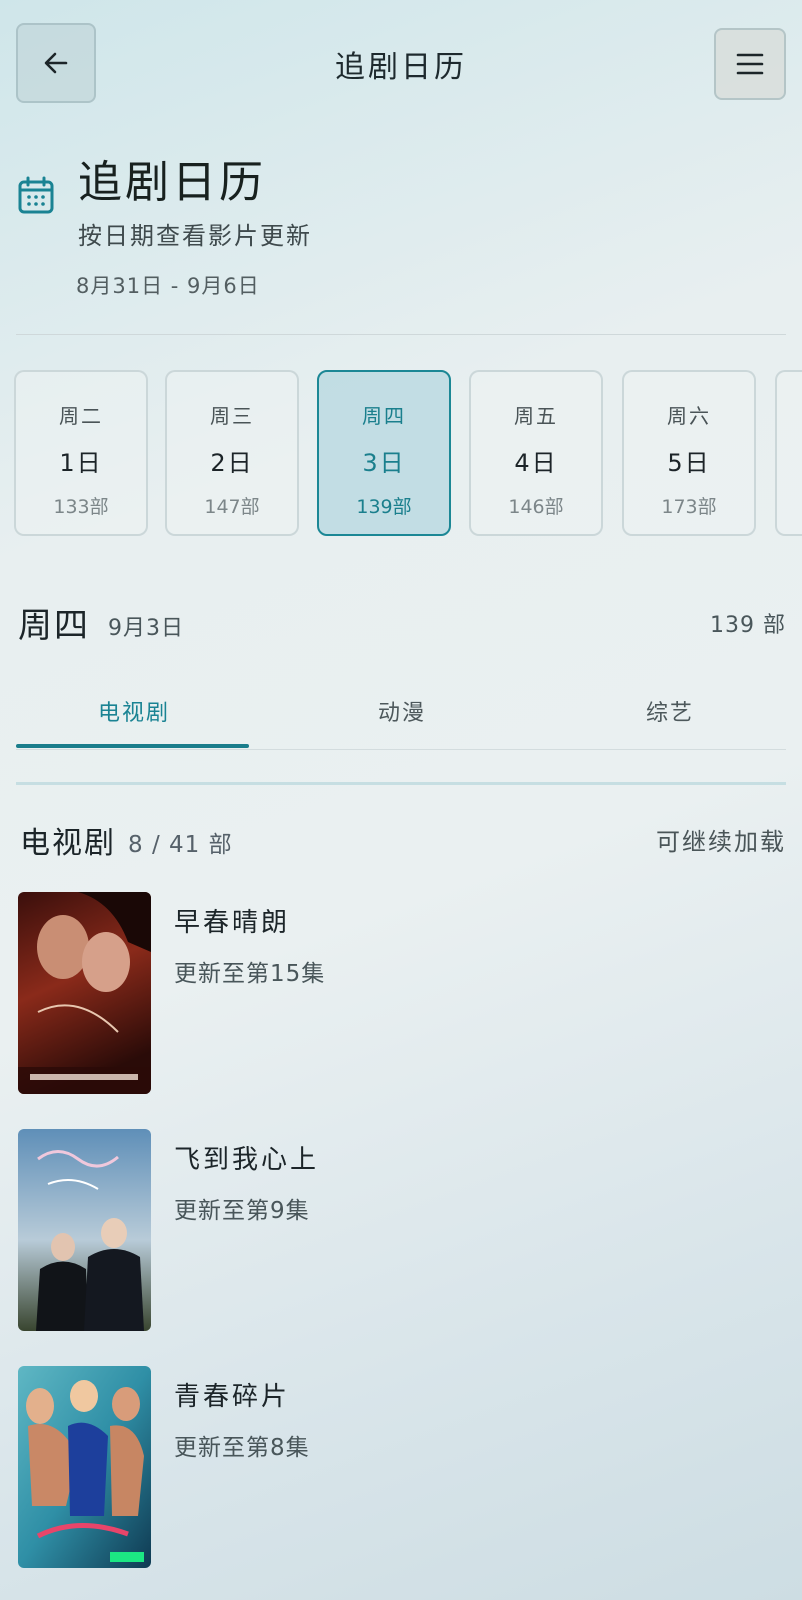 The height and width of the screenshot is (1600, 802). What do you see at coordinates (384, 416) in the screenshot?
I see `day-weekday: 周四` at bounding box center [384, 416].